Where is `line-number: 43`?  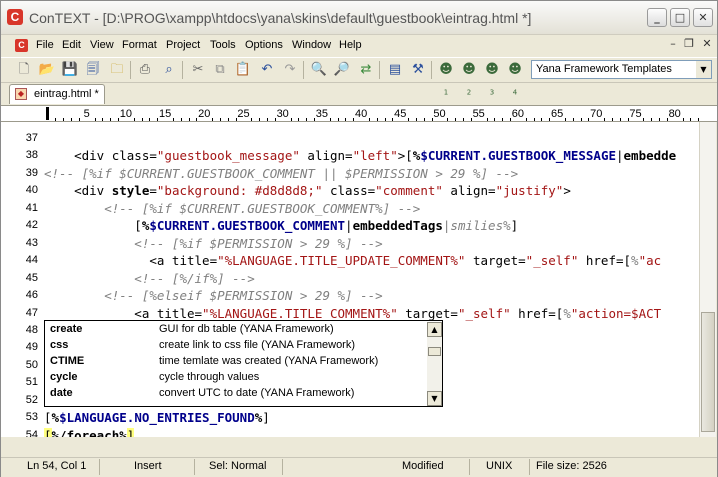
line-number: 43 is located at coordinates (31, 242).